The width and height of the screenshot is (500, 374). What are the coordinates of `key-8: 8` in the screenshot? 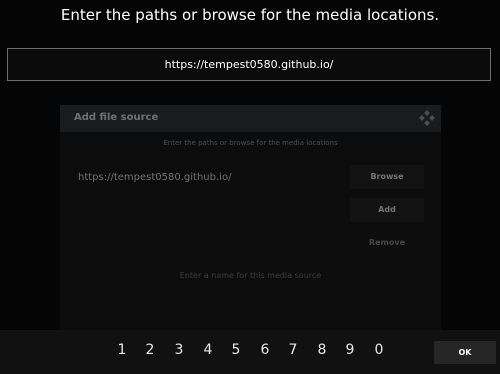 It's located at (322, 350).